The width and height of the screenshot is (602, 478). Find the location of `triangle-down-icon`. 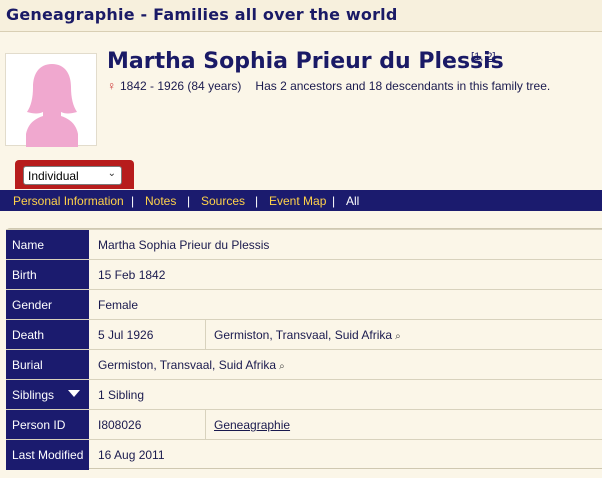

triangle-down-icon is located at coordinates (74, 393).